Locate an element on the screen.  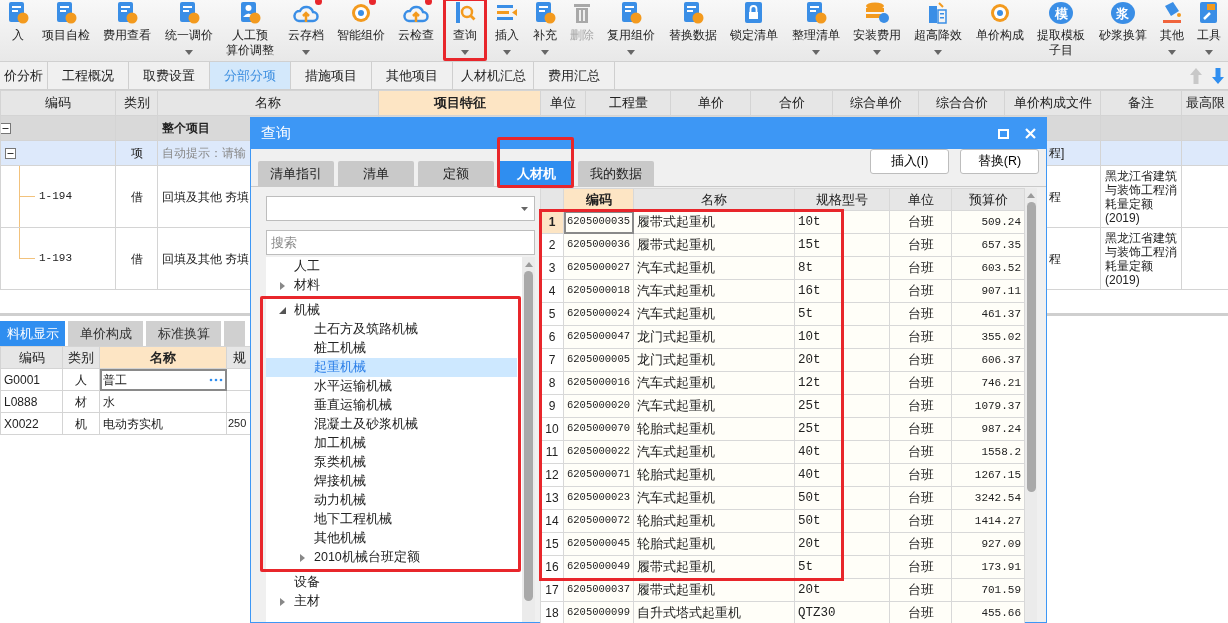
search-field: 搜索 is located at coordinates (400, 242).